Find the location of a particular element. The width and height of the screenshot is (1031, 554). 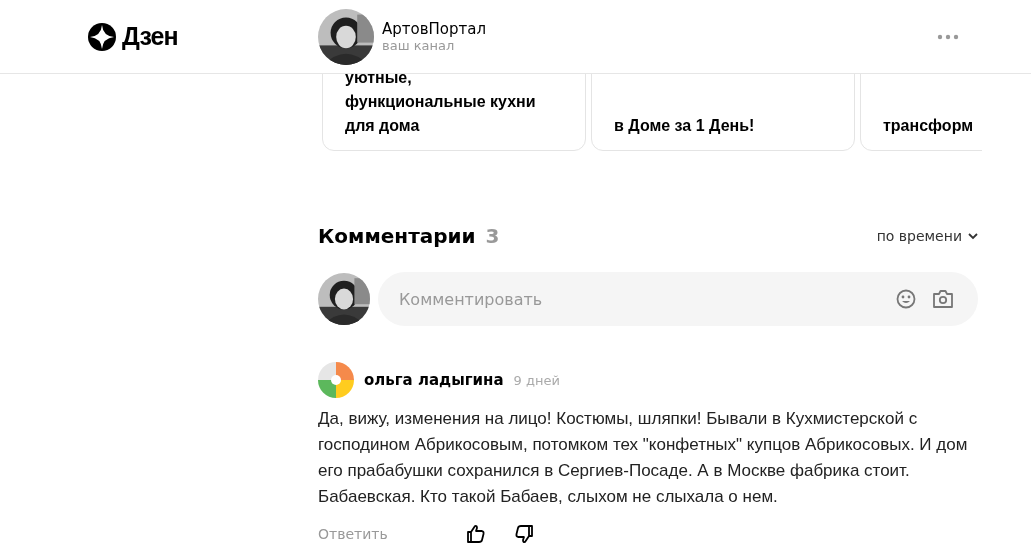

card-title: трансформ is located at coordinates (929, 126).